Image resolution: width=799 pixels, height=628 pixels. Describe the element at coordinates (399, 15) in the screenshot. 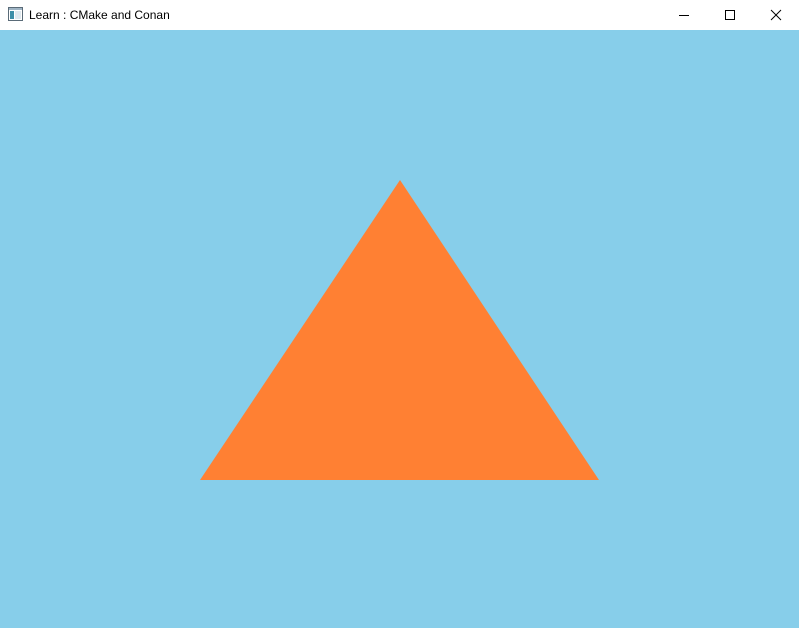

I see `title-bar: Learn : CMake and Conan` at that location.